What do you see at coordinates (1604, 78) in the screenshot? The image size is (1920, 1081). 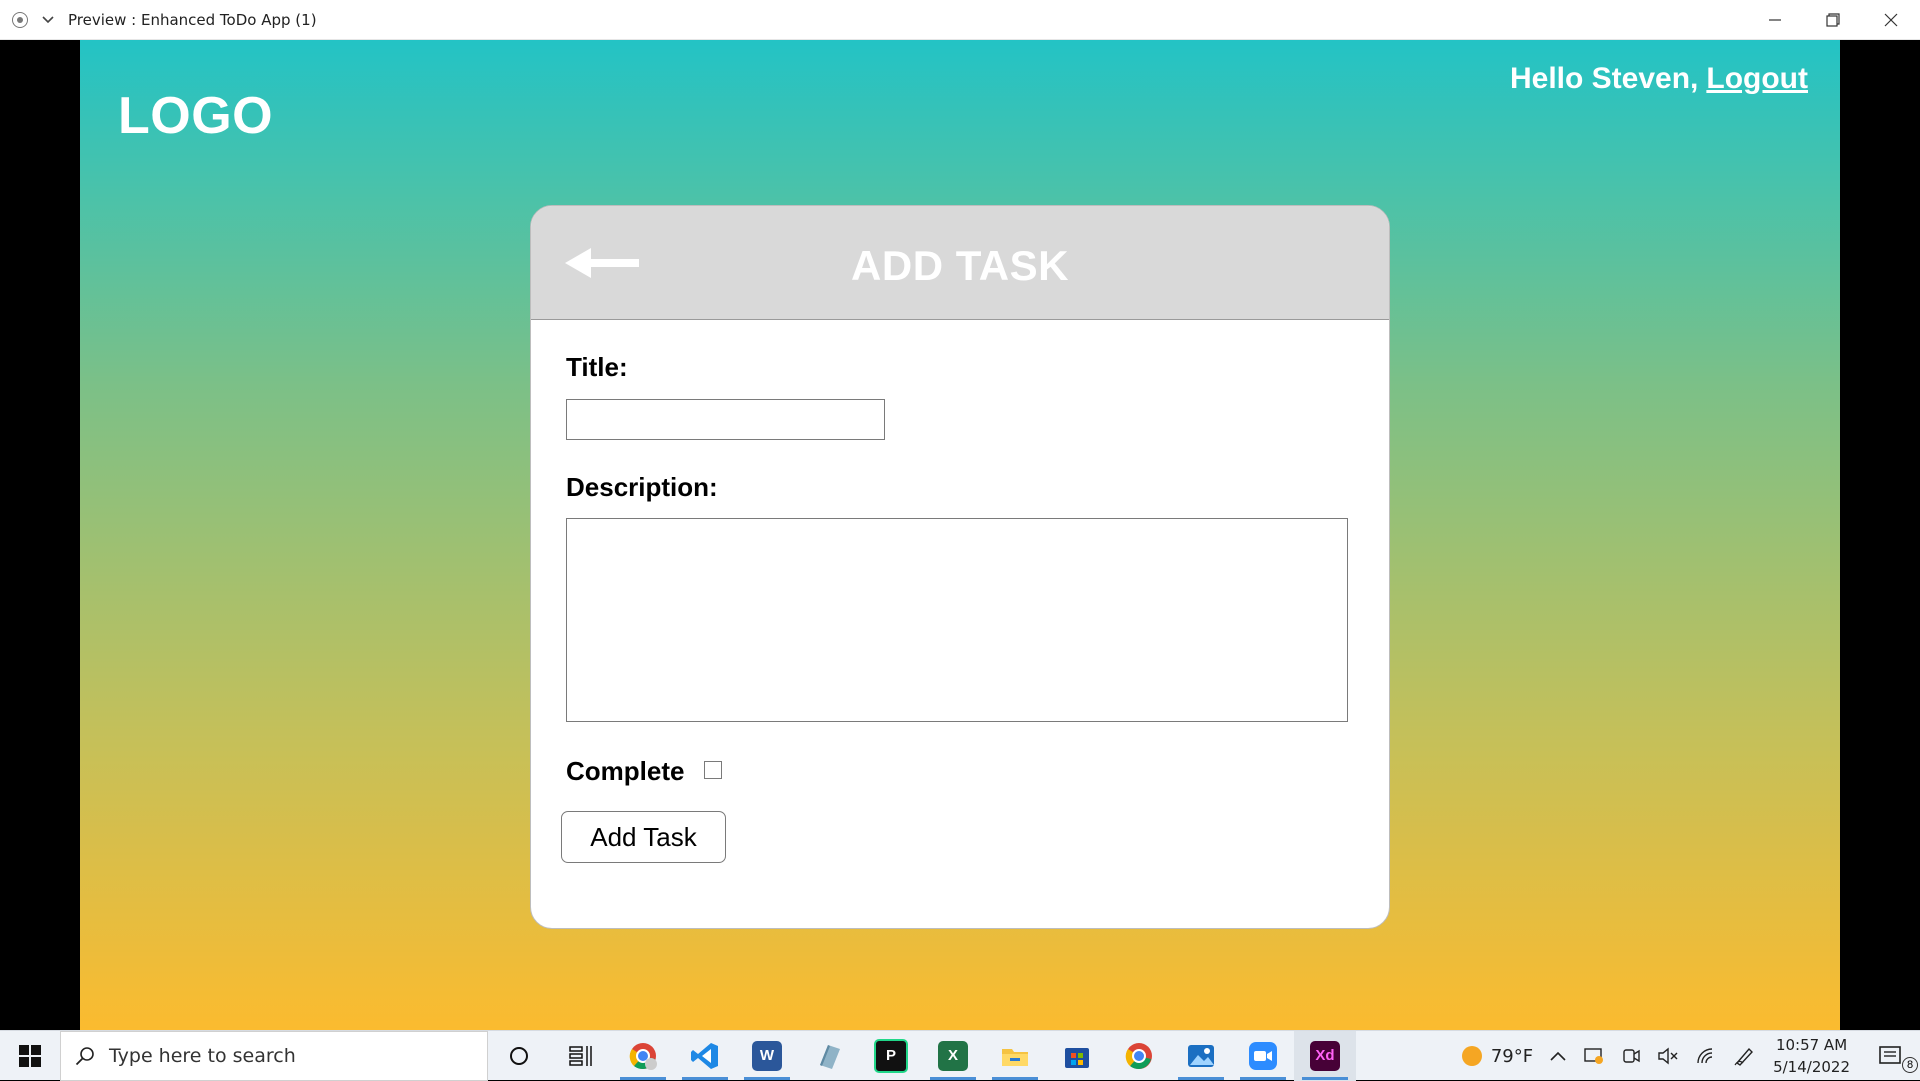 I see `greeting-text: Hello Steven,` at bounding box center [1604, 78].